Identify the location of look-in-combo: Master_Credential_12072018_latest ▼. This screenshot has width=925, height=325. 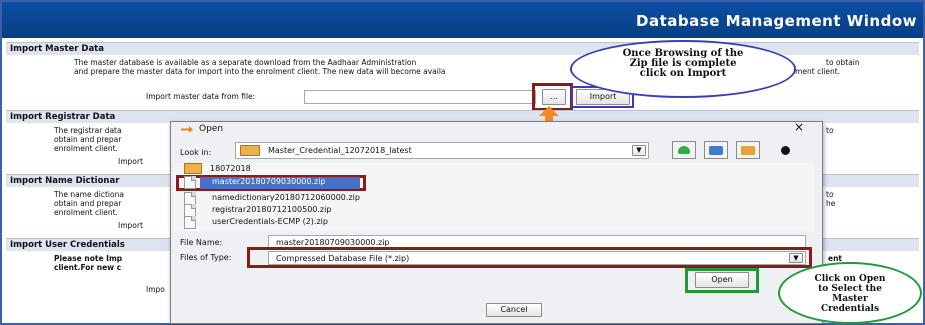
(442, 150).